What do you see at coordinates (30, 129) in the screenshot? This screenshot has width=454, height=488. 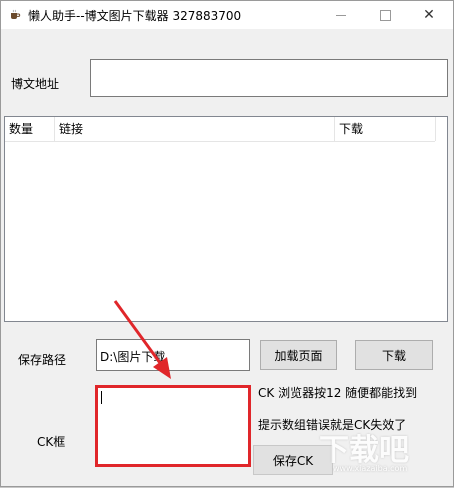 I see `column-header-count: 数量` at bounding box center [30, 129].